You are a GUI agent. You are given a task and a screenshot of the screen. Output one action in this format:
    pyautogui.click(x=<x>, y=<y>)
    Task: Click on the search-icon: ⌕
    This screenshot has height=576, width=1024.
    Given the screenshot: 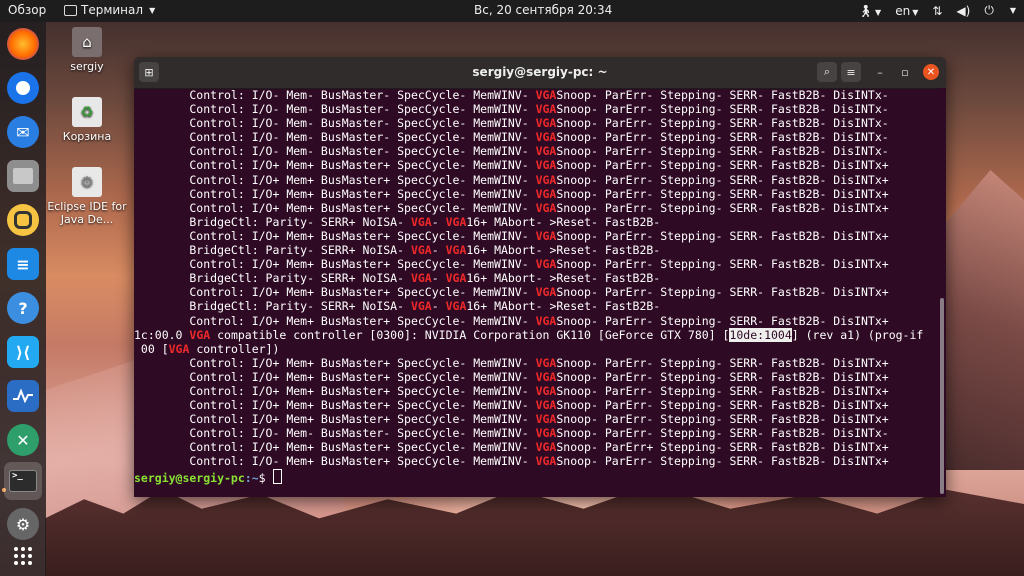 What is the action you would take?
    pyautogui.click(x=827, y=71)
    